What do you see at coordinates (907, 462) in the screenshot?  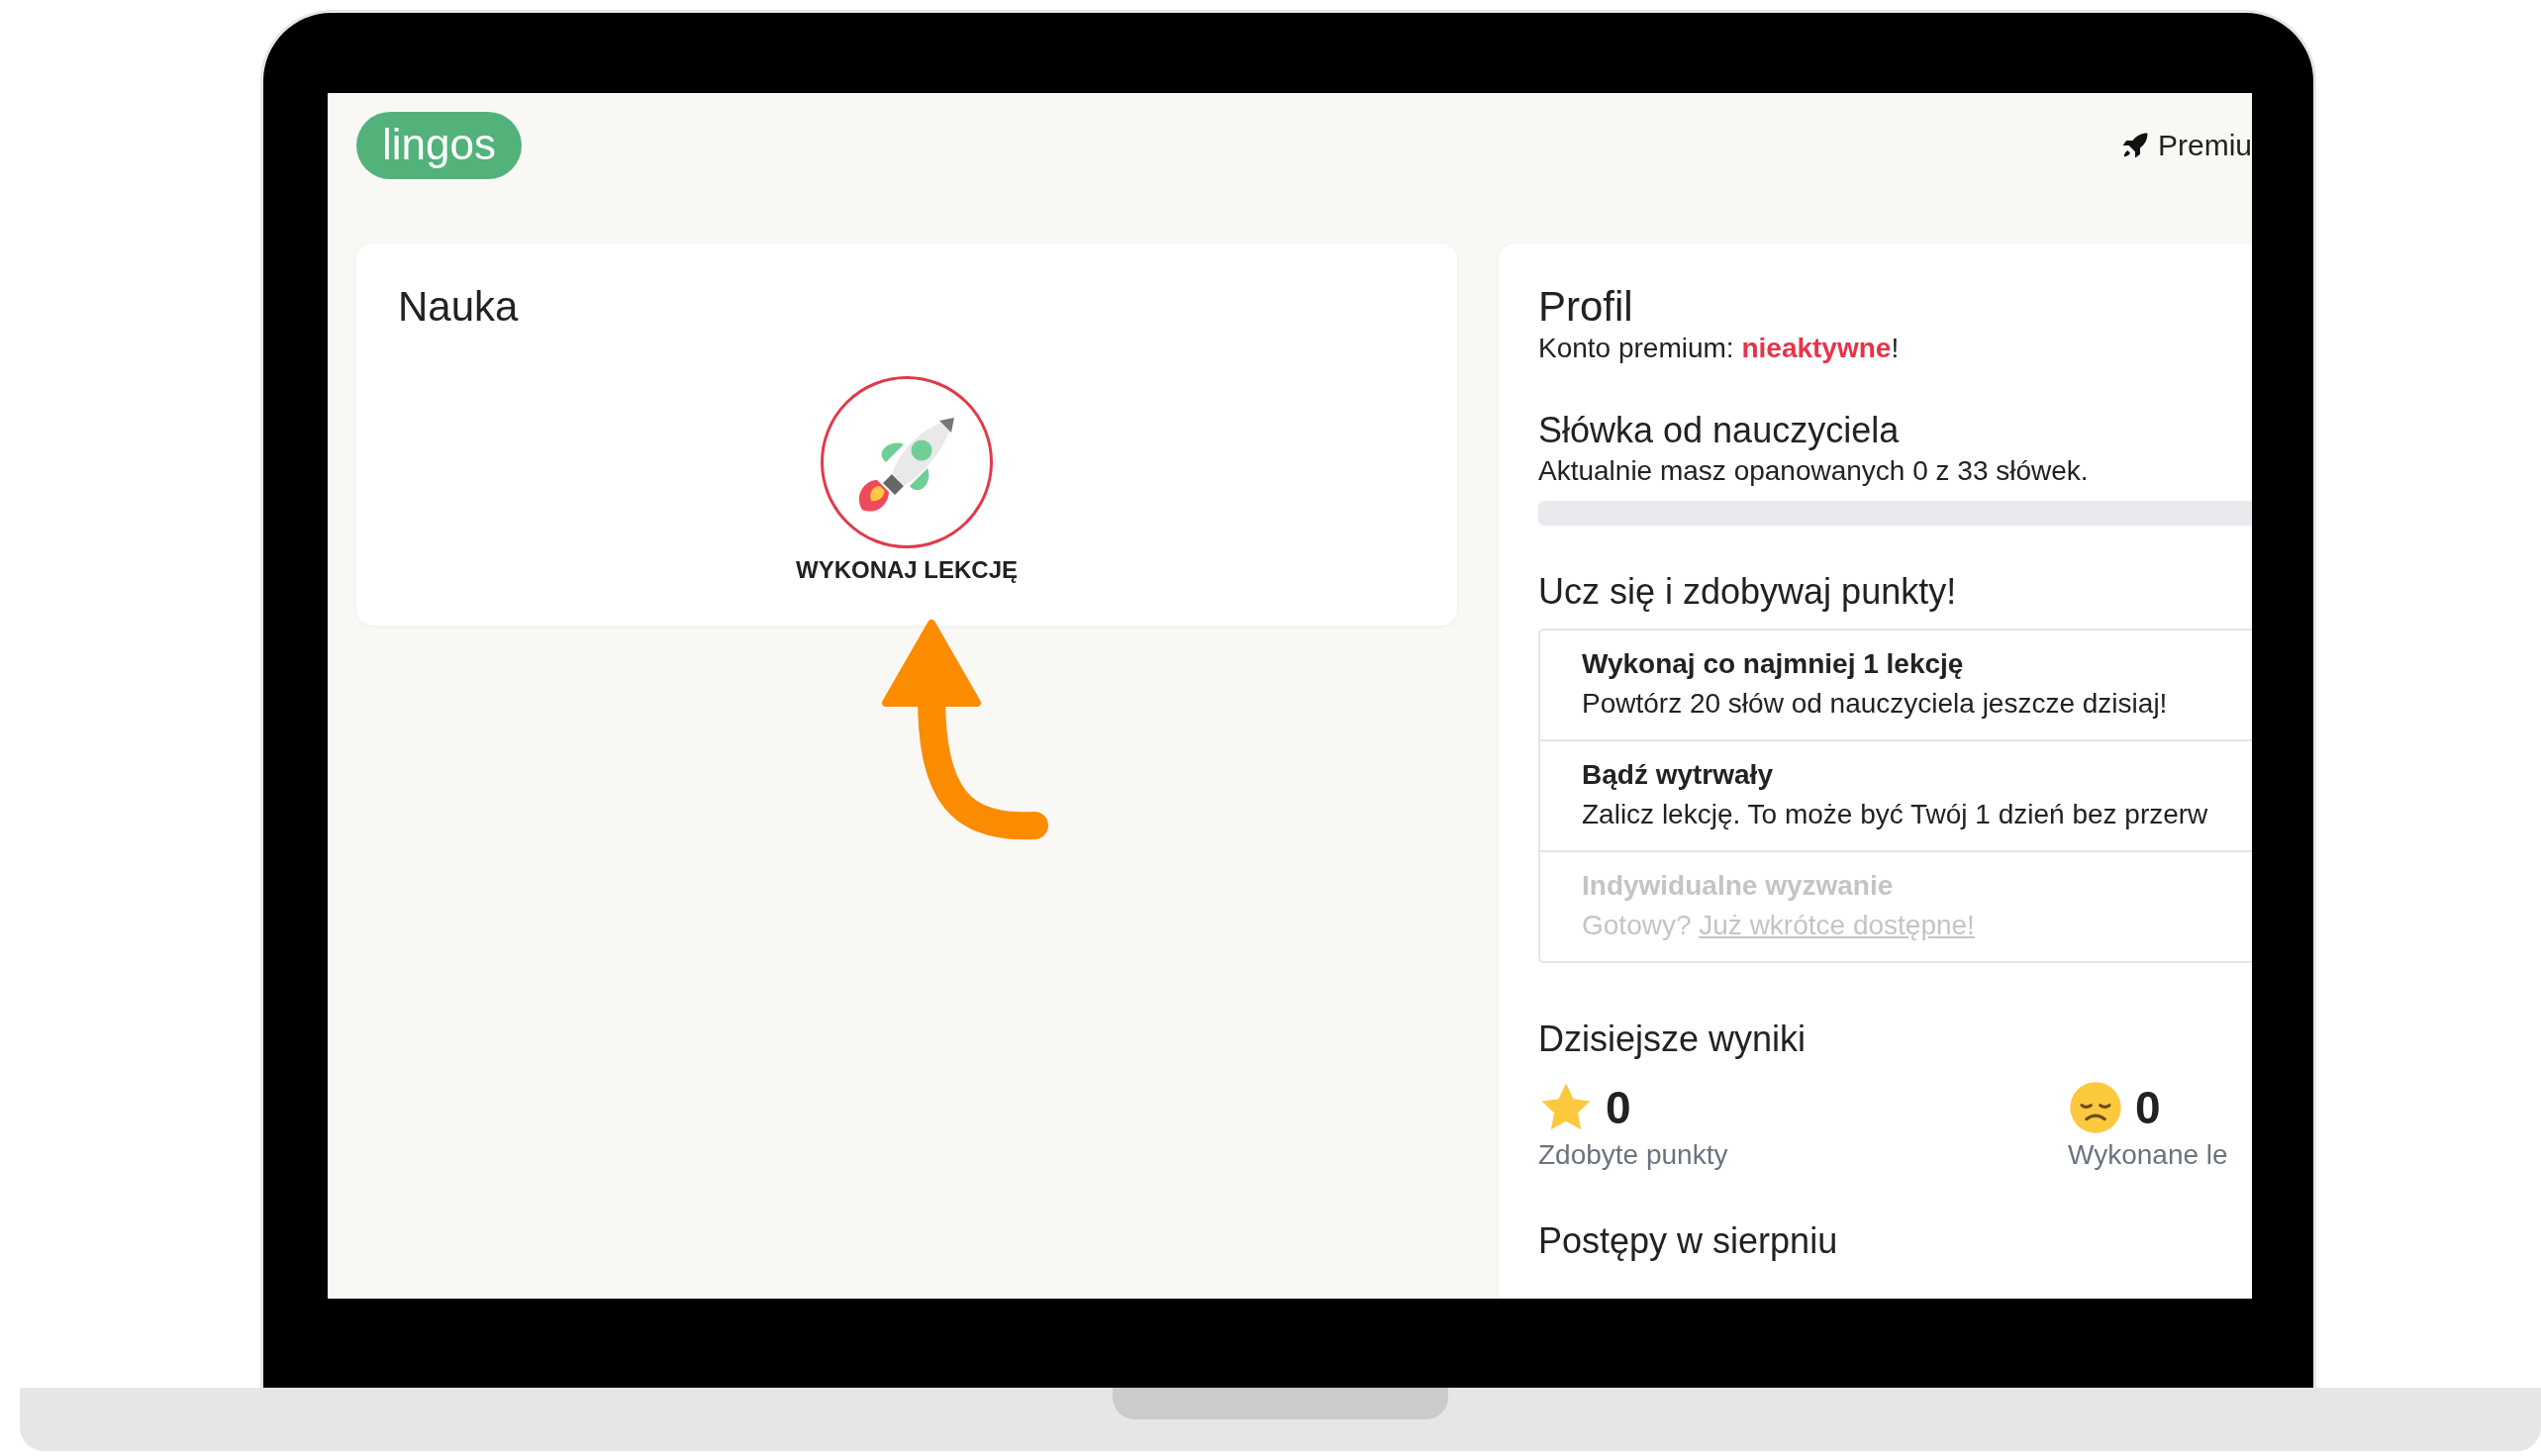 I see `lesson-button` at bounding box center [907, 462].